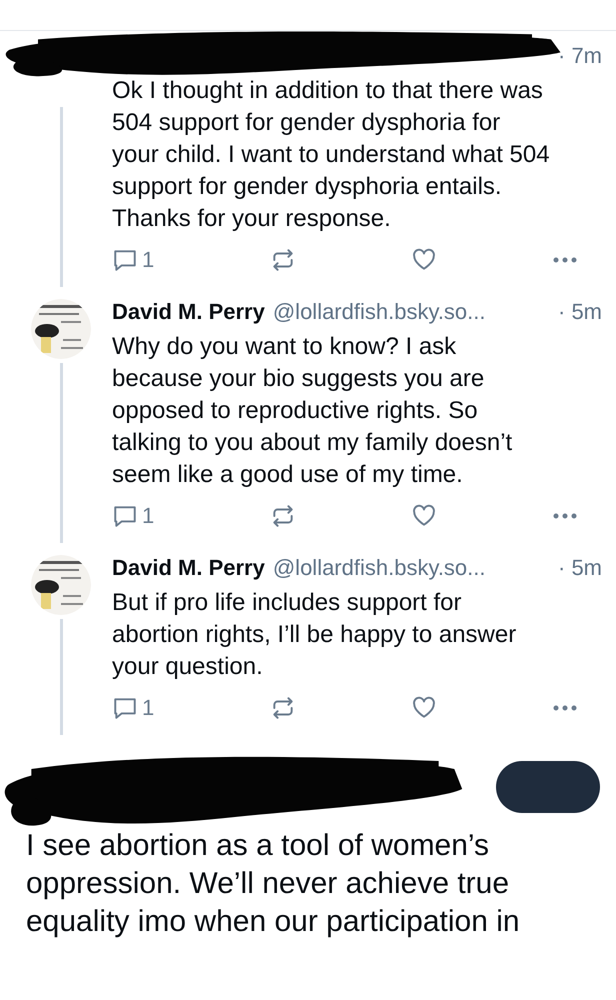  Describe the element at coordinates (548, 787) in the screenshot. I see `follow-button` at that location.